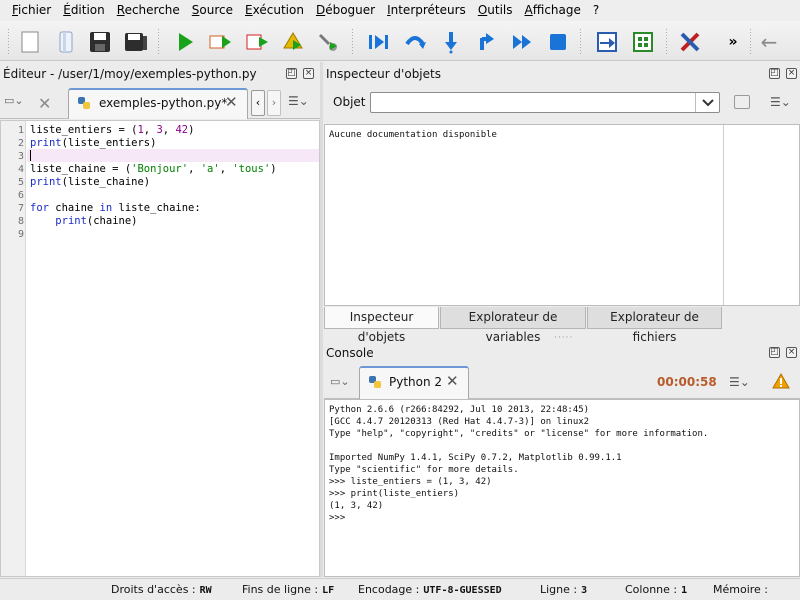 Image resolution: width=800 pixels, height=600 pixels. I want to click on tab-exemples-python: exemples-python.py* ✕, so click(158, 103).